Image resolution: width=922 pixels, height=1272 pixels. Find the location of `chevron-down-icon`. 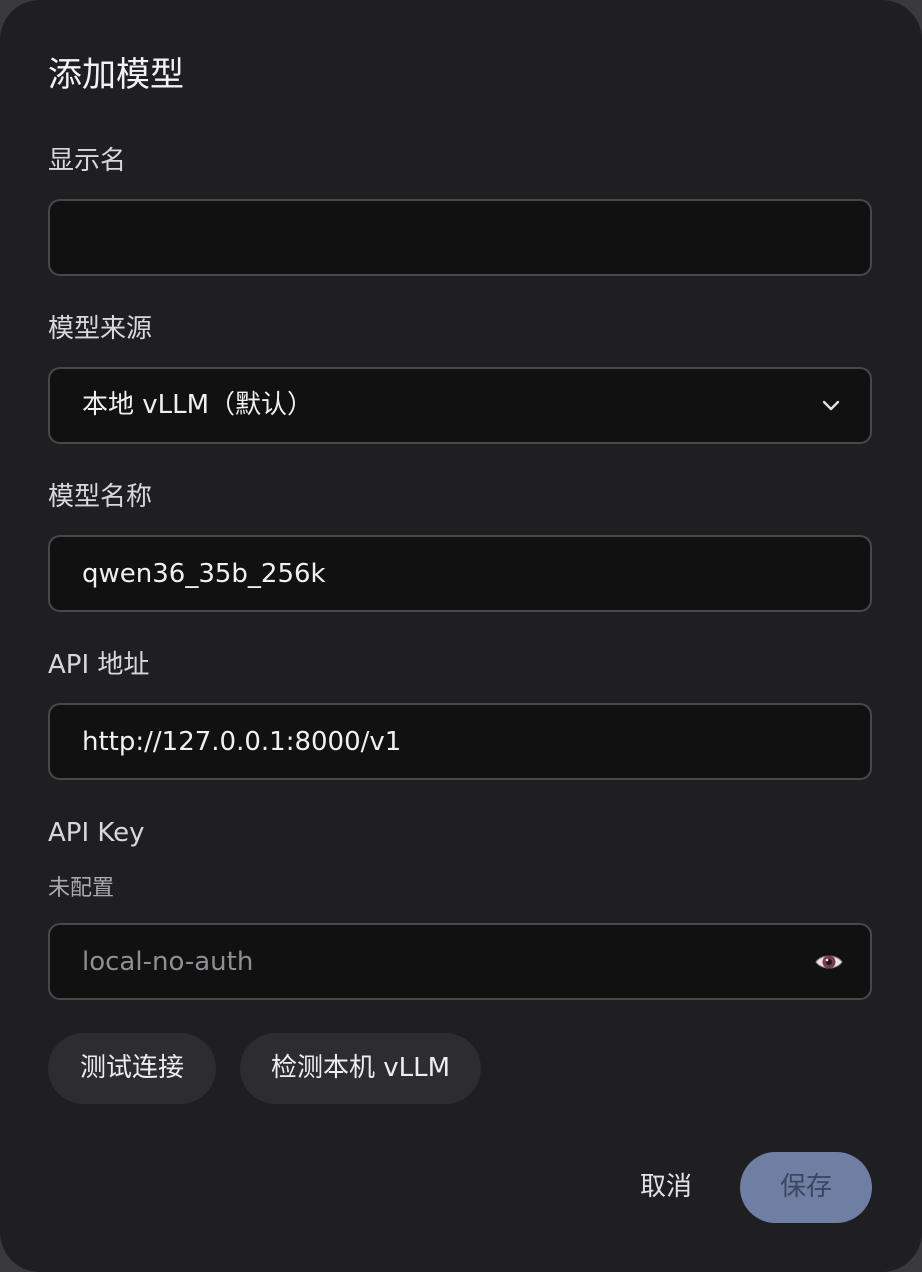

chevron-down-icon is located at coordinates (831, 405).